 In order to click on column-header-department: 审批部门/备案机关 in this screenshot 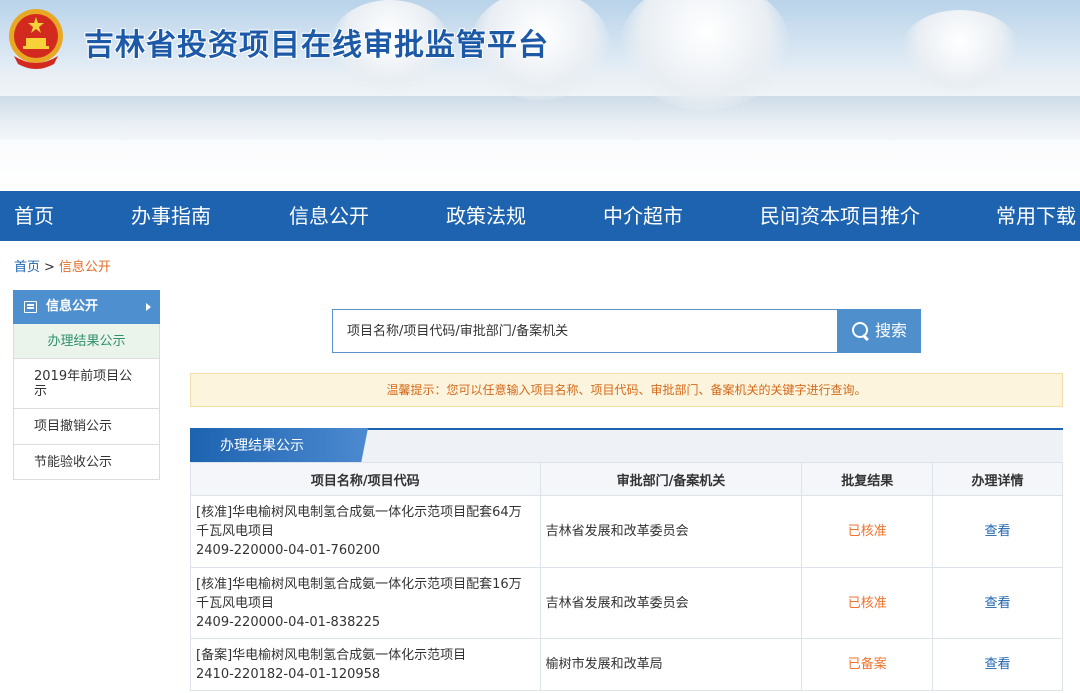, I will do `click(671, 479)`.